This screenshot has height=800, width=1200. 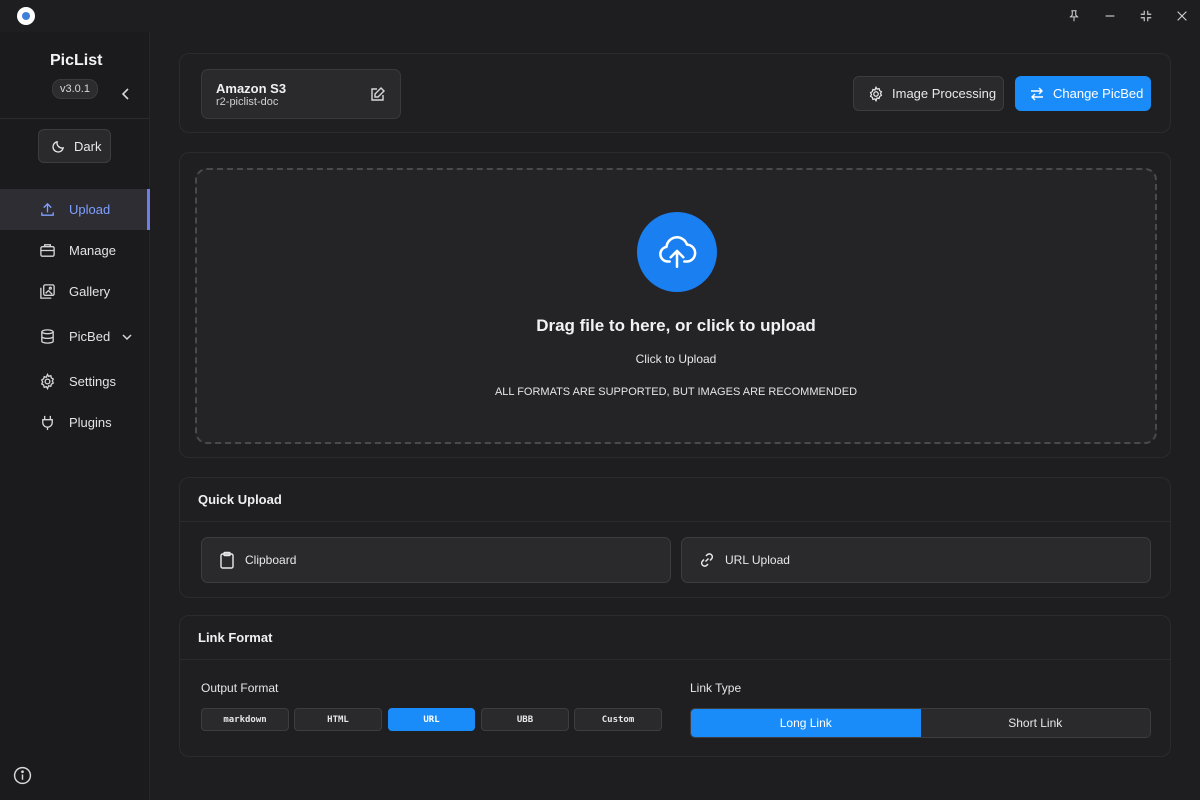 I want to click on chevron-down-icon, so click(x=127, y=336).